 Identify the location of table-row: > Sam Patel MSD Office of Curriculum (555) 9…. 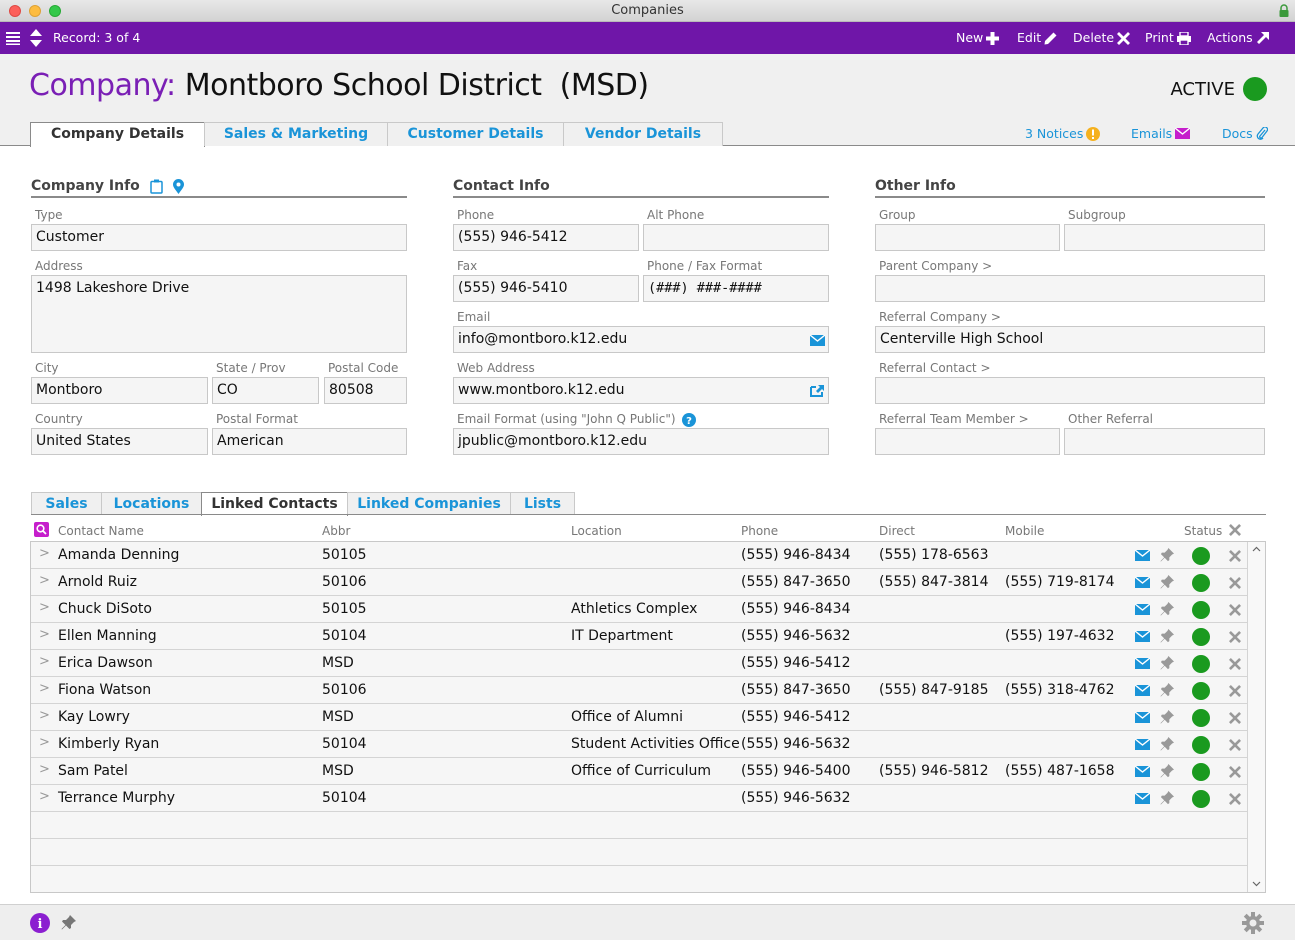
(639, 771).